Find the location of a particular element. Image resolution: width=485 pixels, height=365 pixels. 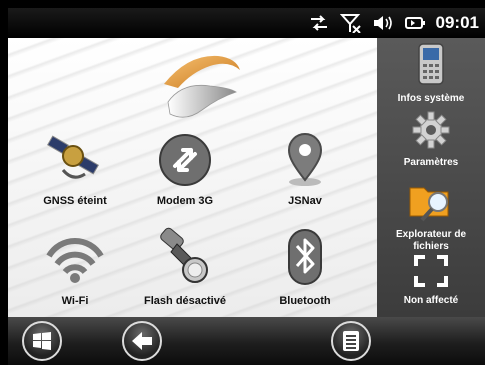

app-label: GNSS éteint is located at coordinates (75, 201).